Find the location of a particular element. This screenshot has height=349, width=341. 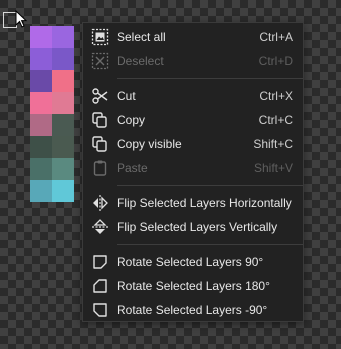

rotate-minus-90-icon is located at coordinates (100, 310).